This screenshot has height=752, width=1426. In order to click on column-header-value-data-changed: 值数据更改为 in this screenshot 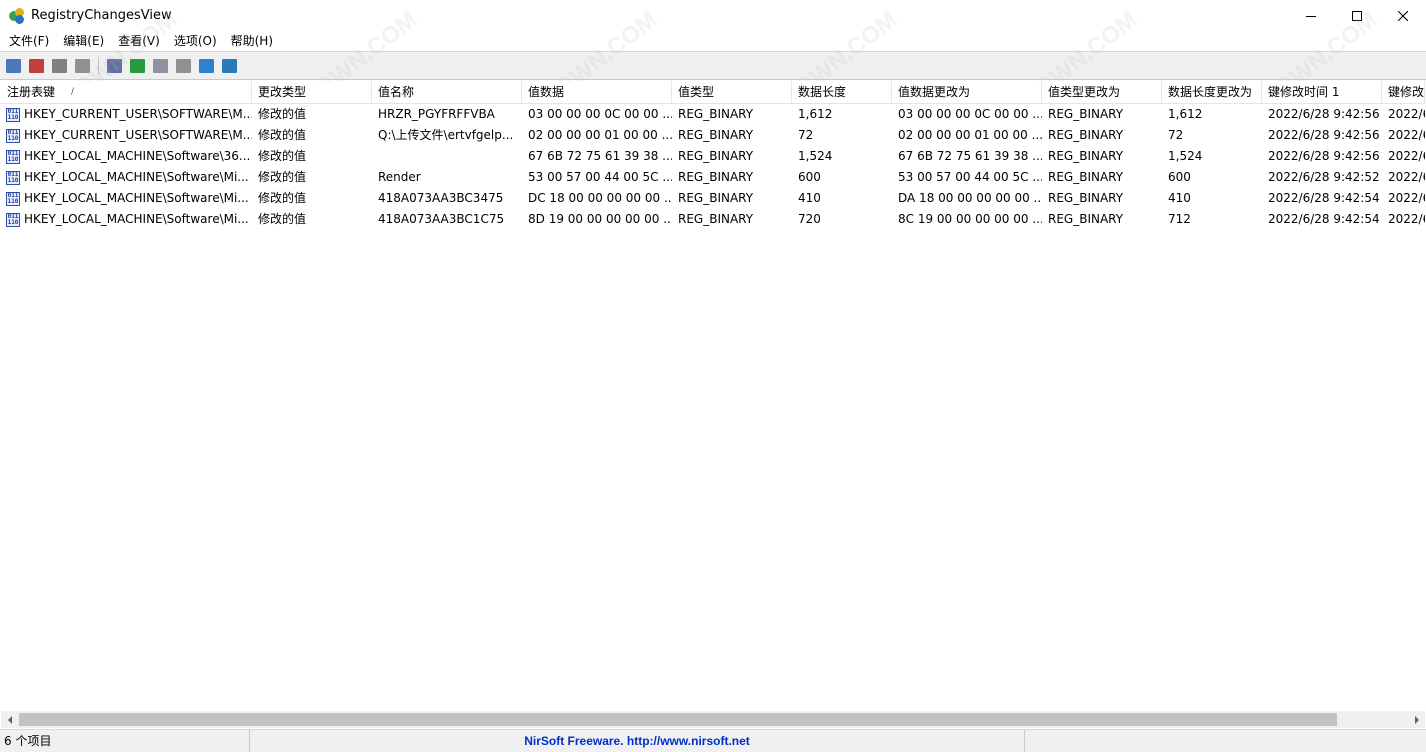, I will do `click(967, 92)`.